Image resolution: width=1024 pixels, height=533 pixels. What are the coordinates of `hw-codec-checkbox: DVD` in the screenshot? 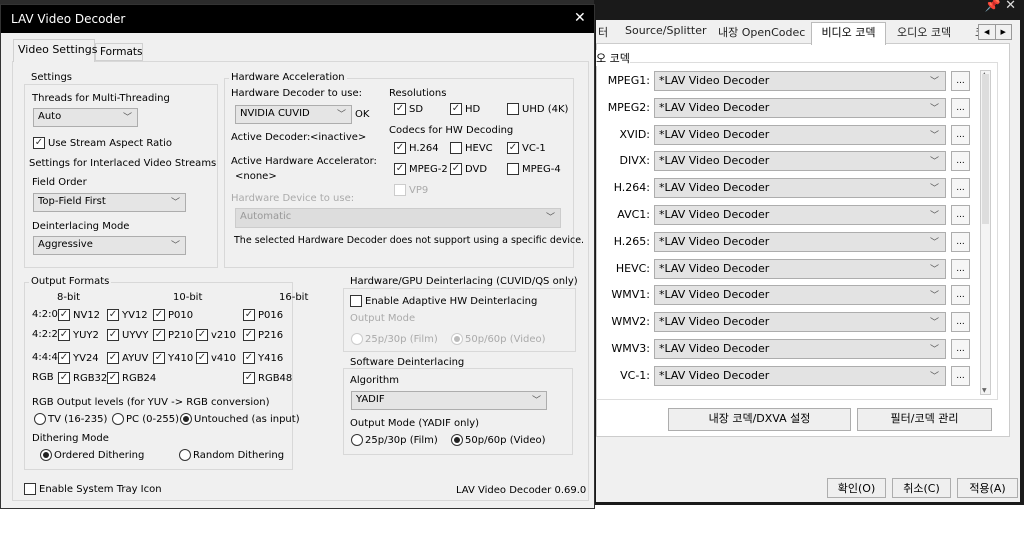 It's located at (468, 169).